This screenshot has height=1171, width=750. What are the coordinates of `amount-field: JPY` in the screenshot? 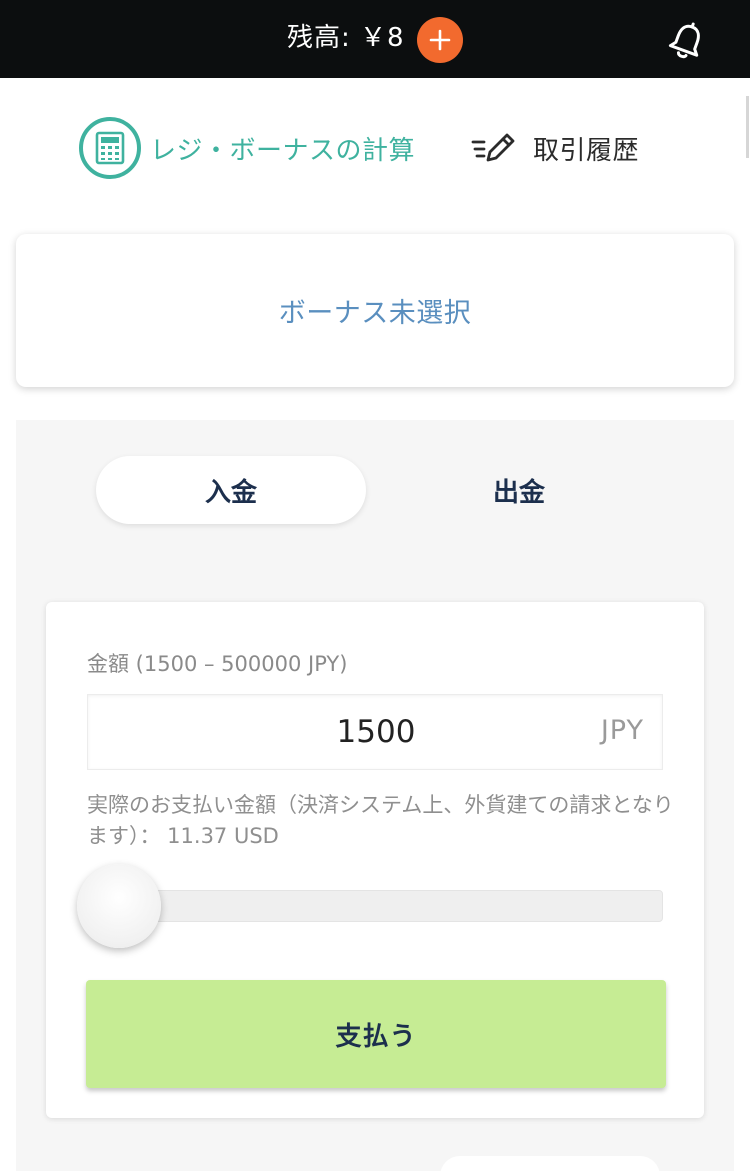 It's located at (375, 732).